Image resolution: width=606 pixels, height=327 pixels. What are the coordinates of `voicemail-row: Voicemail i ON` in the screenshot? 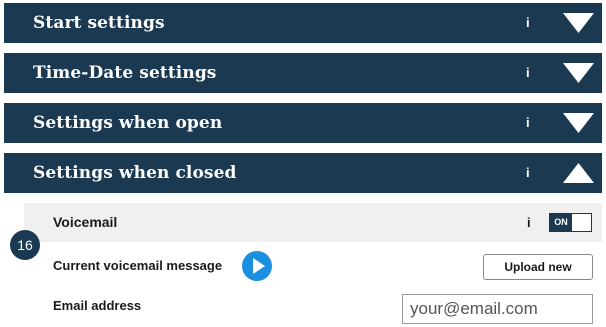 It's located at (313, 222).